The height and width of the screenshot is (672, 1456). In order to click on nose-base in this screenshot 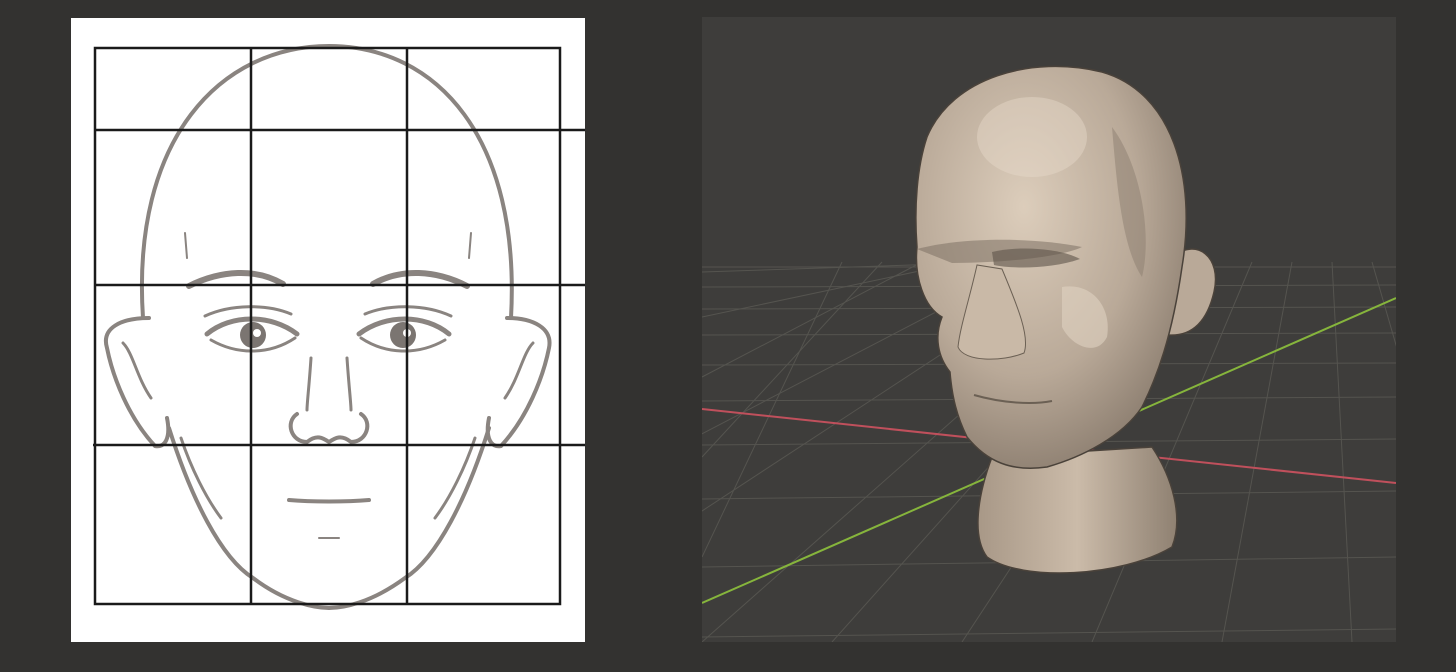, I will do `click(329, 428)`.